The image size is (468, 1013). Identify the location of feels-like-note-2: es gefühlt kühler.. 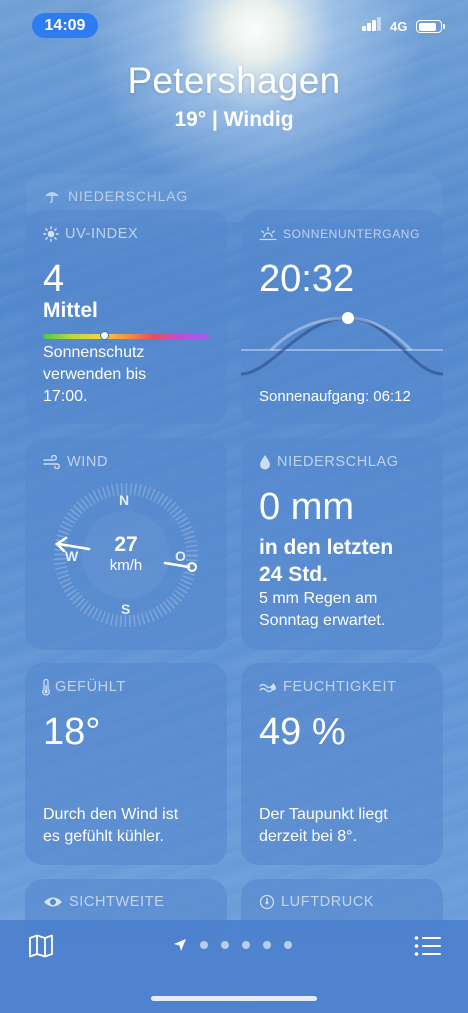
(103, 836).